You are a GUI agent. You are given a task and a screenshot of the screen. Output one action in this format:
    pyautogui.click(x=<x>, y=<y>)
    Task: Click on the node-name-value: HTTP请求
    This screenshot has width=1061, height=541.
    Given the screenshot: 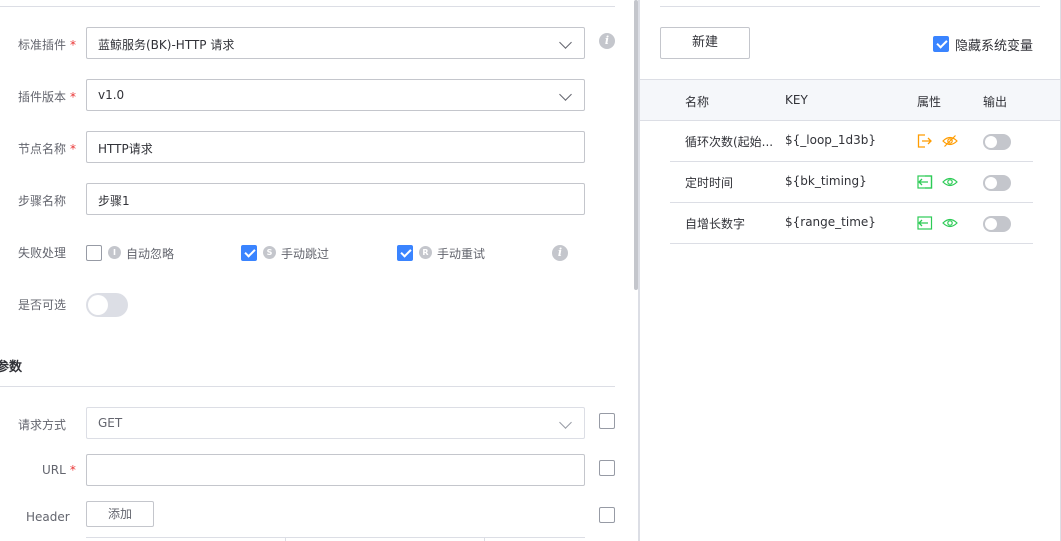 What is the action you would take?
    pyautogui.click(x=125, y=149)
    